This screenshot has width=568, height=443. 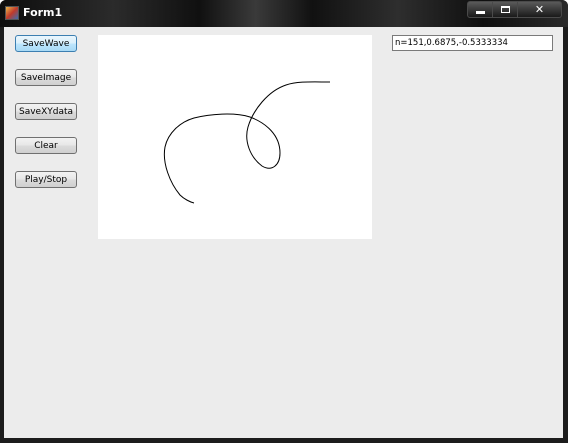 I want to click on minimize-icon, so click(x=480, y=12).